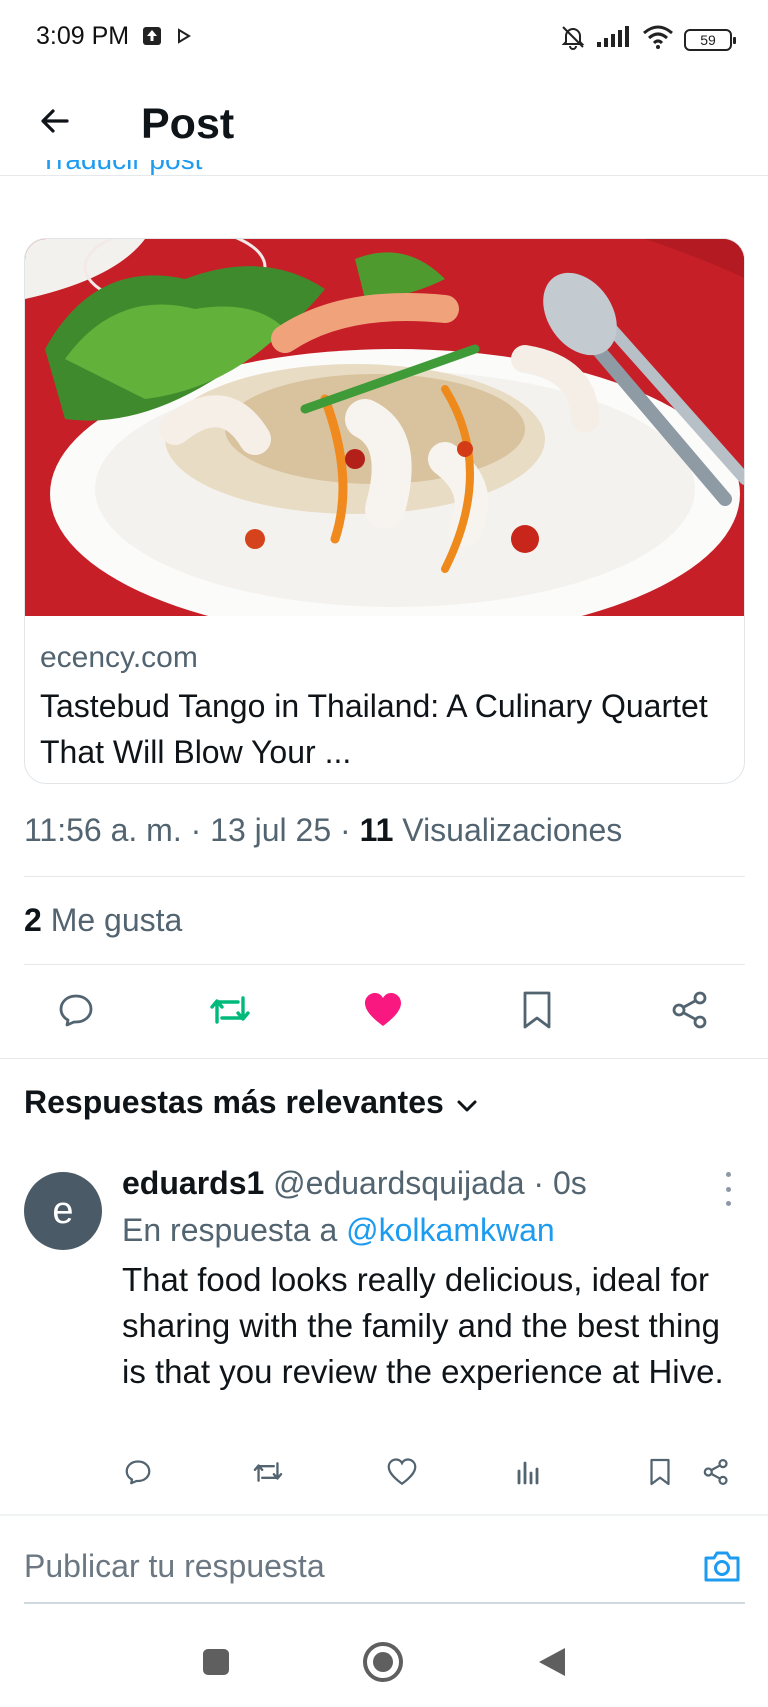 The height and width of the screenshot is (1707, 768). What do you see at coordinates (193, 1183) in the screenshot?
I see `reply-author-name: eduards1` at bounding box center [193, 1183].